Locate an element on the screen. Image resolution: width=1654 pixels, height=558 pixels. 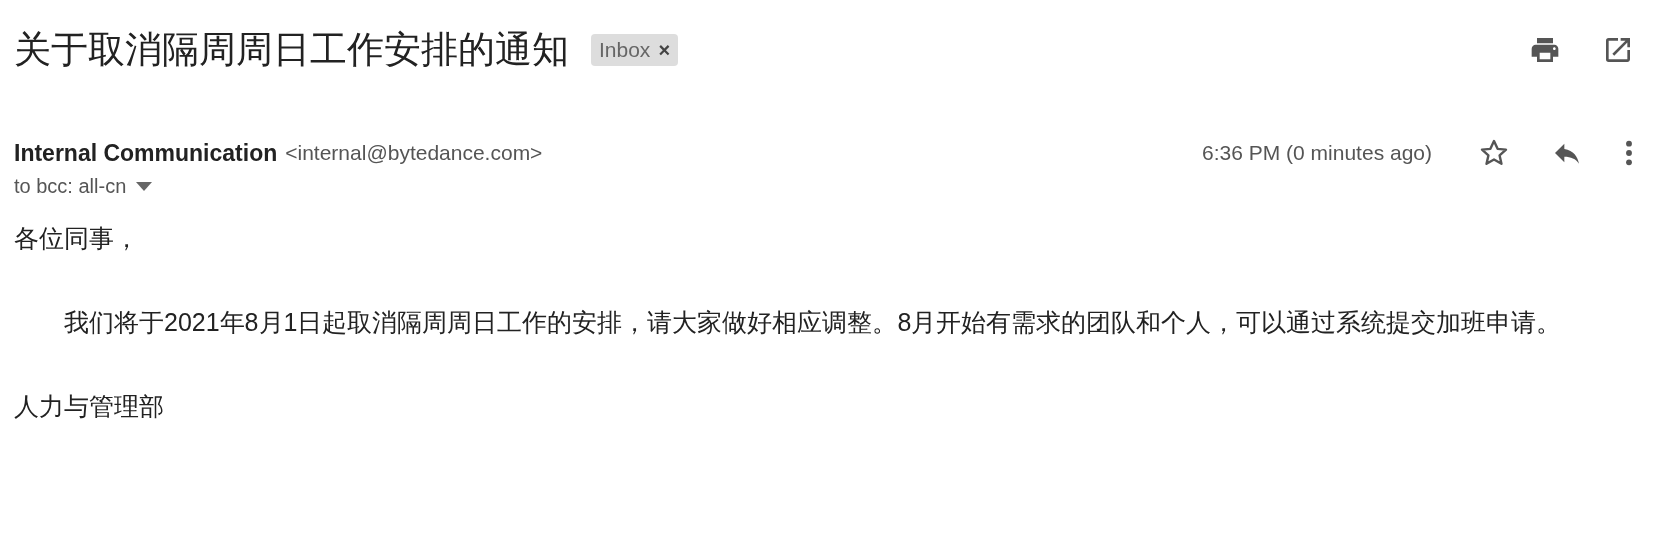
timestamp: 6:36 PM (0 minutes ago) is located at coordinates (1317, 153).